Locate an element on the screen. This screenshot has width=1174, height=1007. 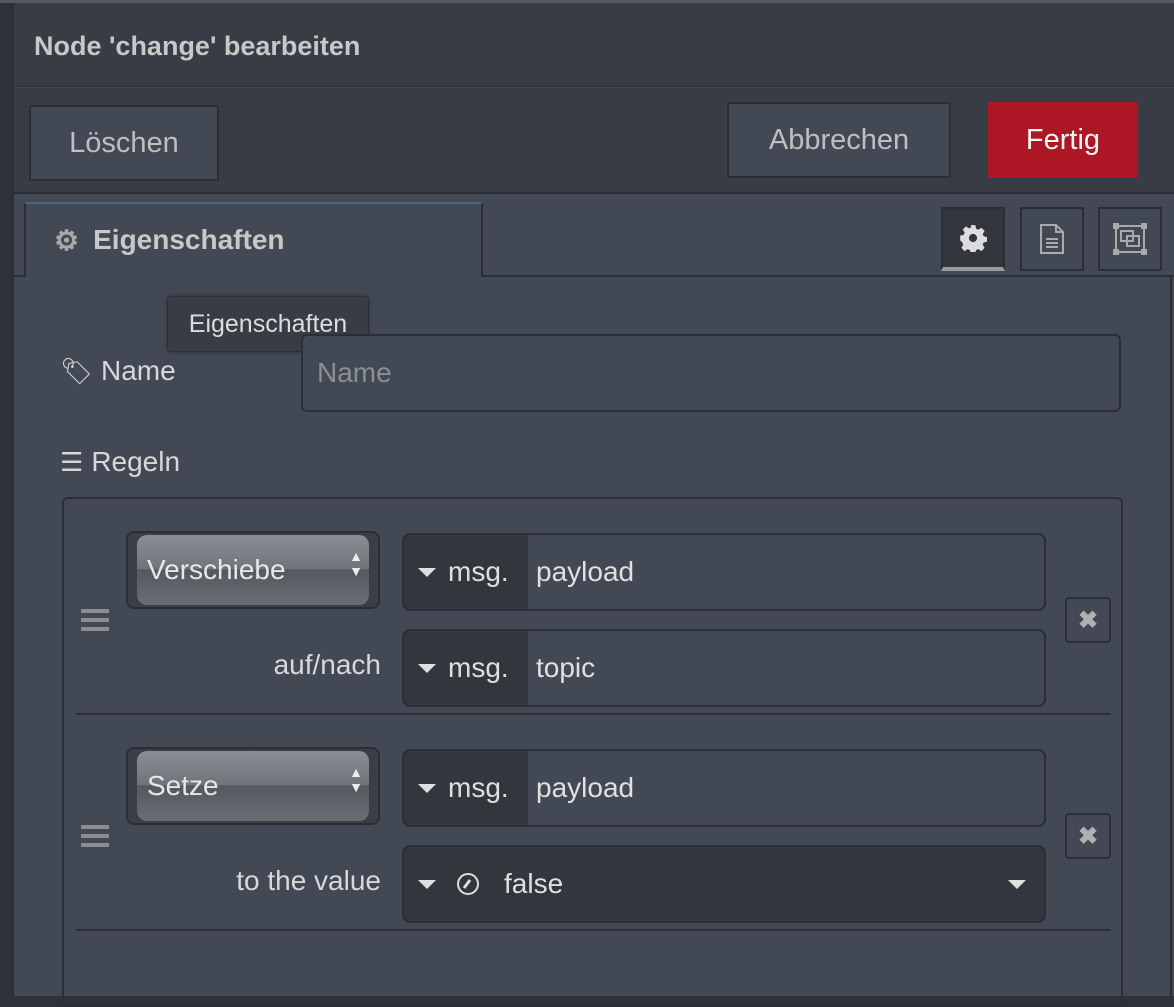
appearance-tab-button is located at coordinates (1130, 239).